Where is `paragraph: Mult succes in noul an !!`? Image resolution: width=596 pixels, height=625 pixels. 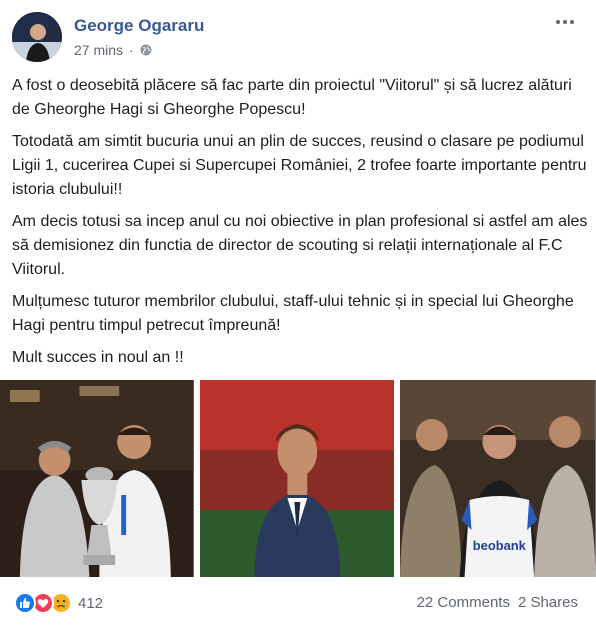
paragraph: Mult succes in noul an !! is located at coordinates (98, 357).